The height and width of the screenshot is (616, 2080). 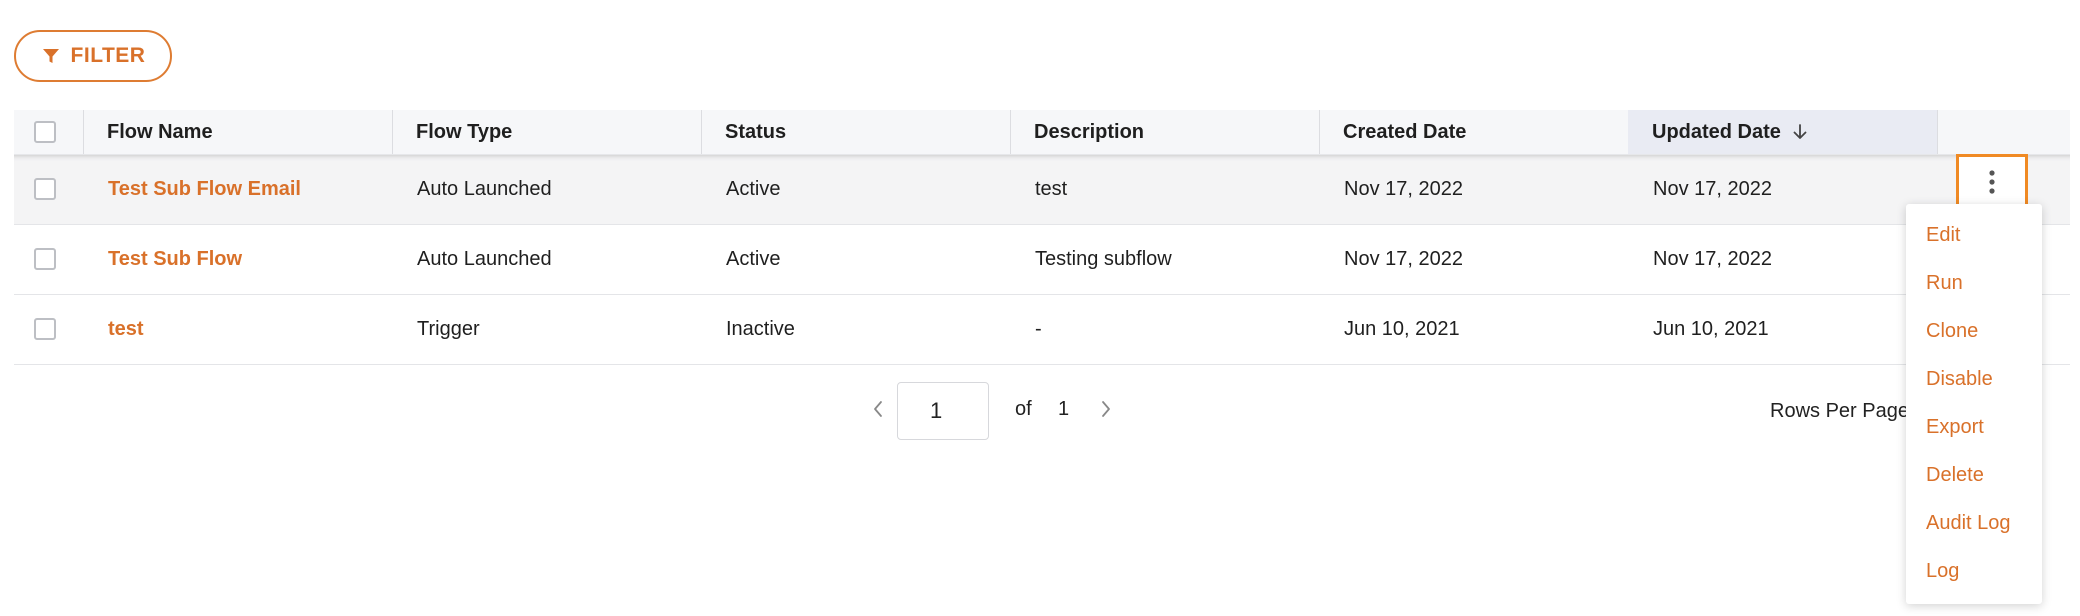 What do you see at coordinates (1064, 409) in the screenshot?
I see `total-pages: 1` at bounding box center [1064, 409].